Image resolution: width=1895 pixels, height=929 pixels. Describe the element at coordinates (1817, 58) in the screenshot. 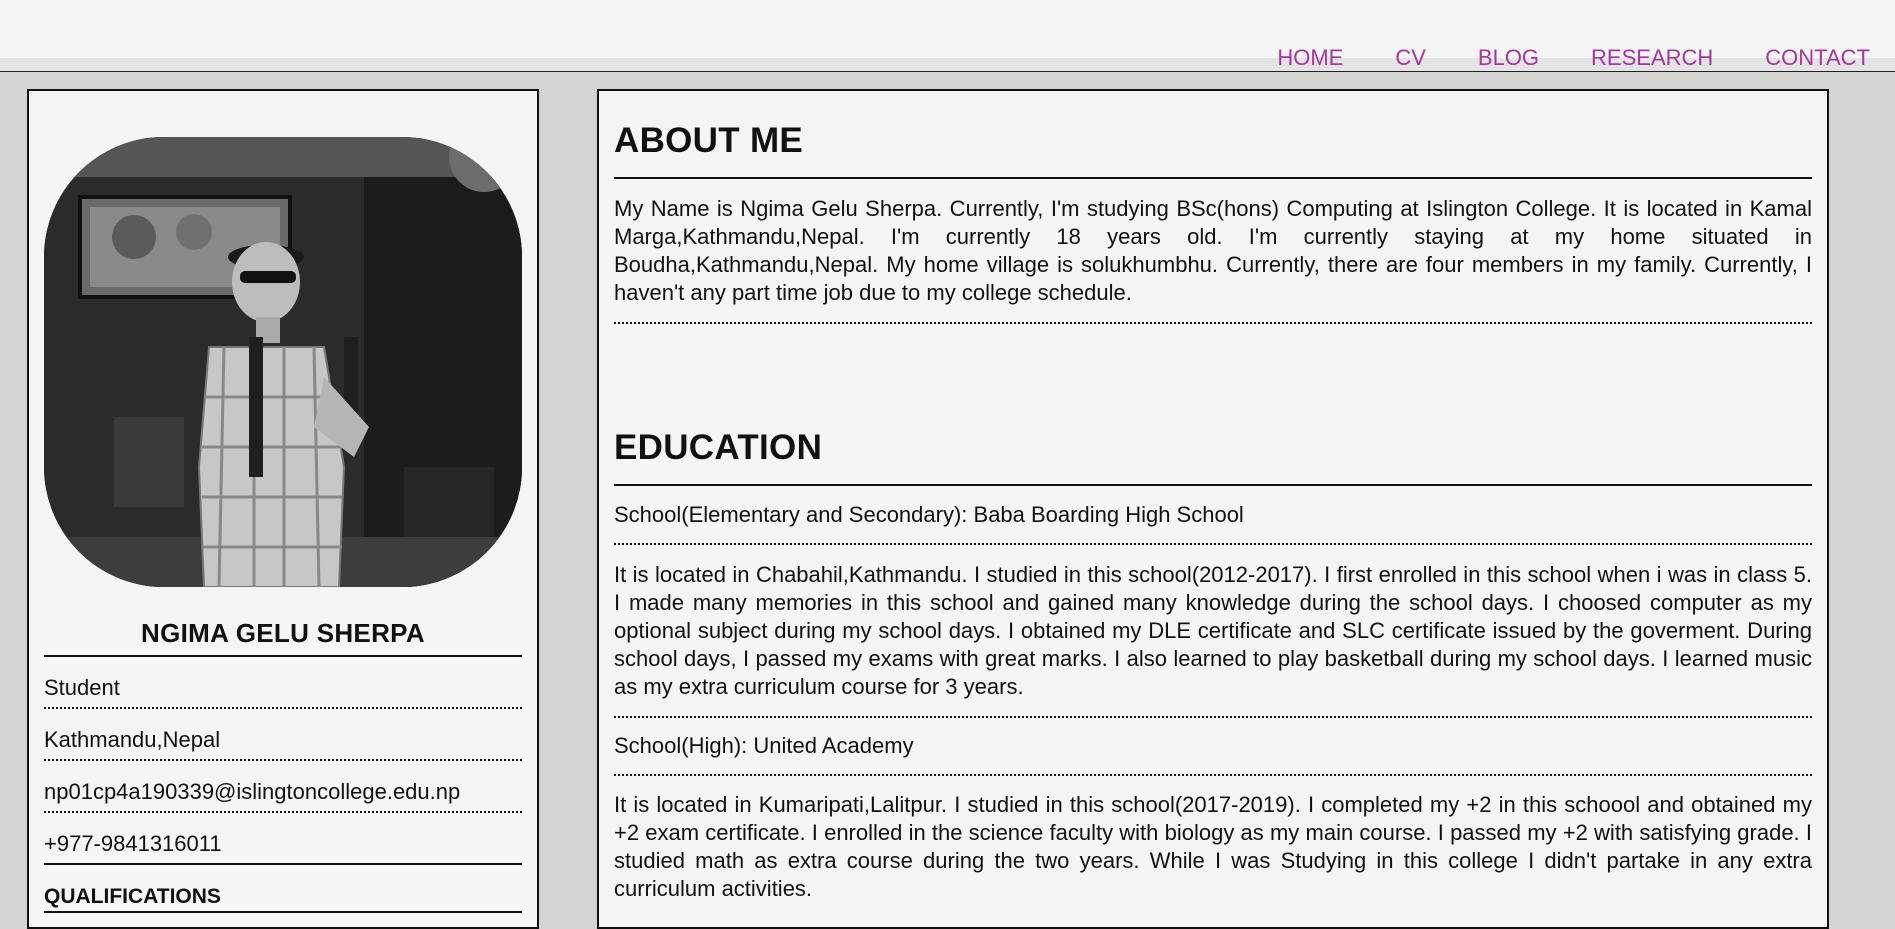

I see `nav-contact-link: CONTACT` at that location.